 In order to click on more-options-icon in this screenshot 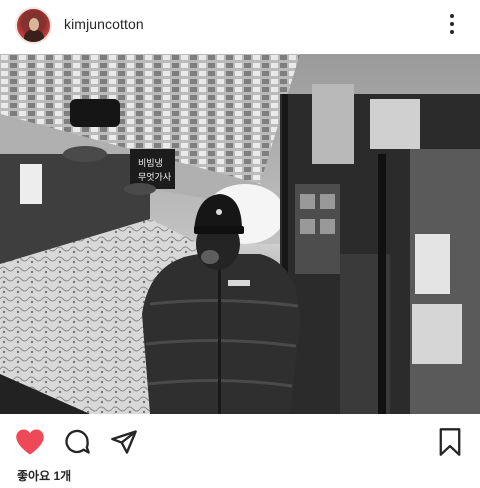, I will do `click(452, 24)`.